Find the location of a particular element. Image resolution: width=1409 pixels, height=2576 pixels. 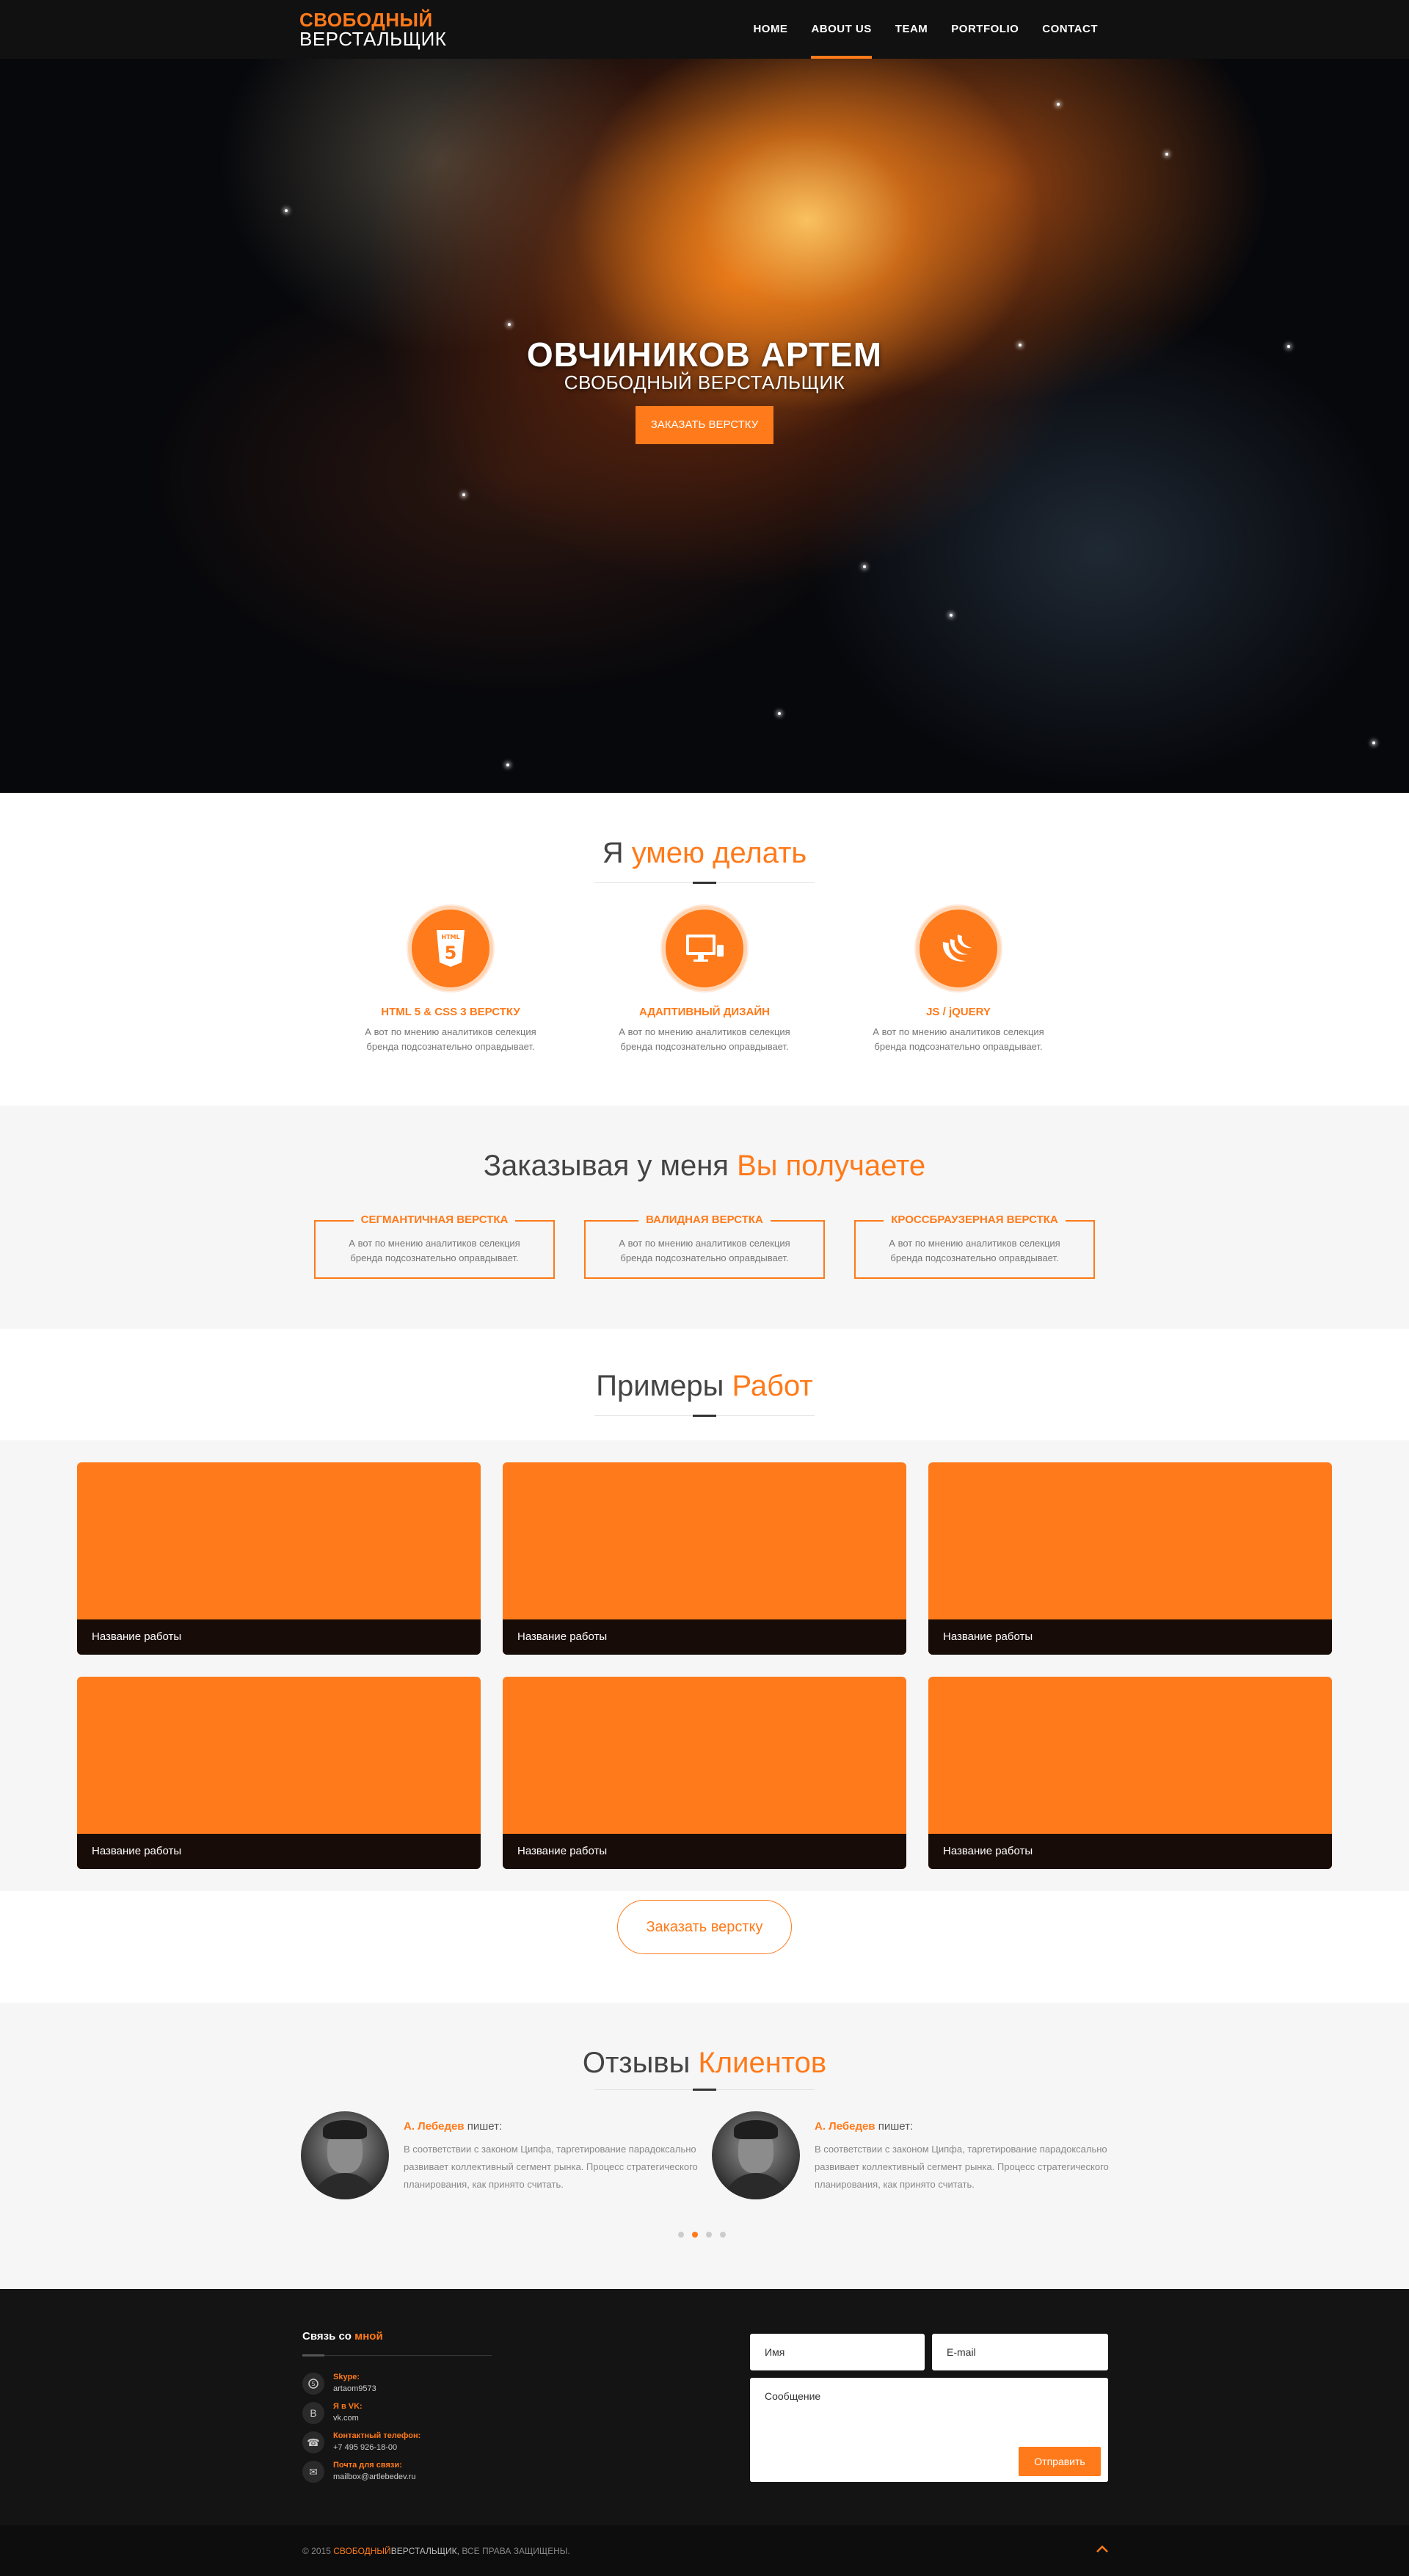

skills-title: Я умею делать is located at coordinates (704, 854).